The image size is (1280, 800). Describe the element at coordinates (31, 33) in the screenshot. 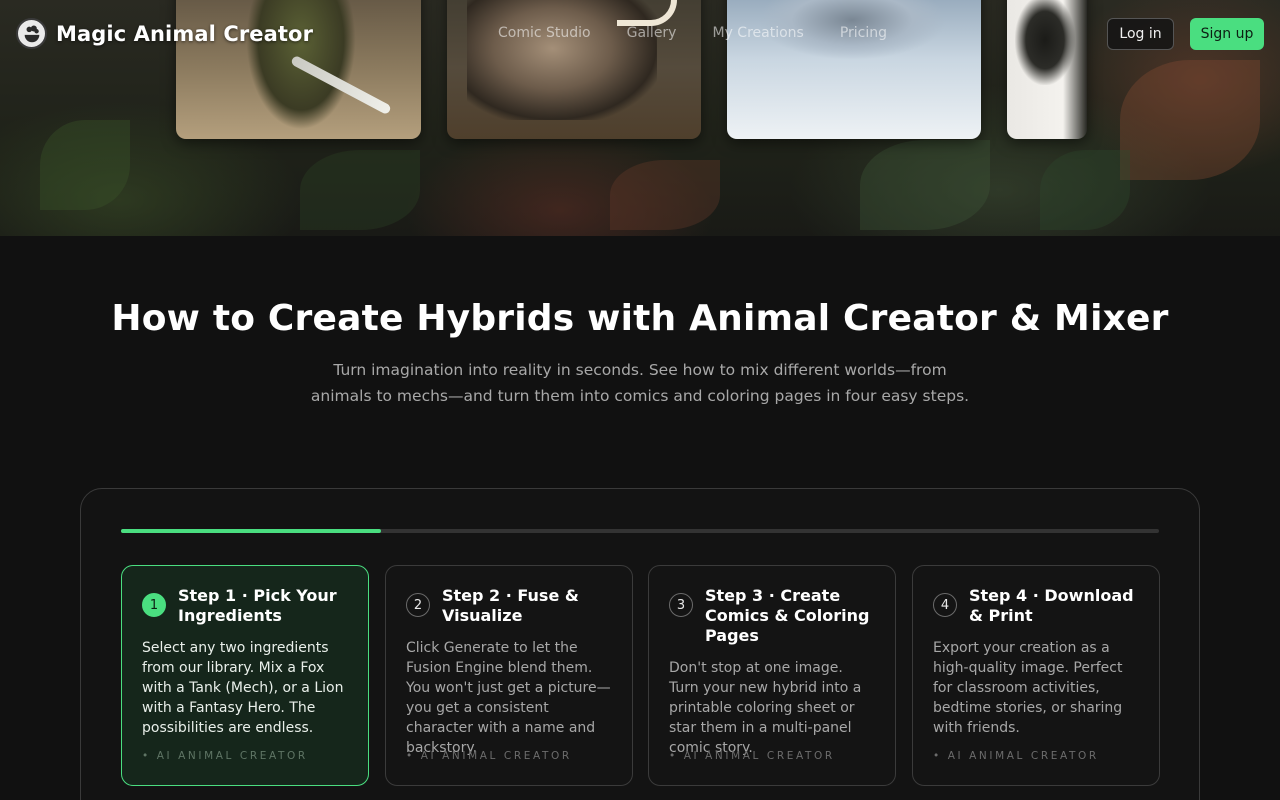

I see `chef-hat-bowl-icon` at that location.